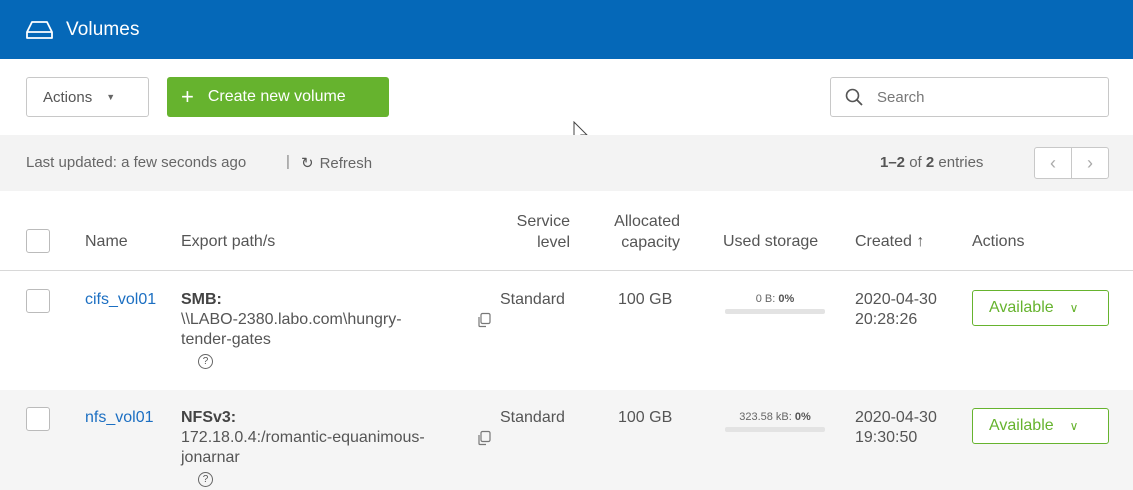  I want to click on export-path-line1: \\LABO-2380.labo.com\hungry-, so click(291, 319).